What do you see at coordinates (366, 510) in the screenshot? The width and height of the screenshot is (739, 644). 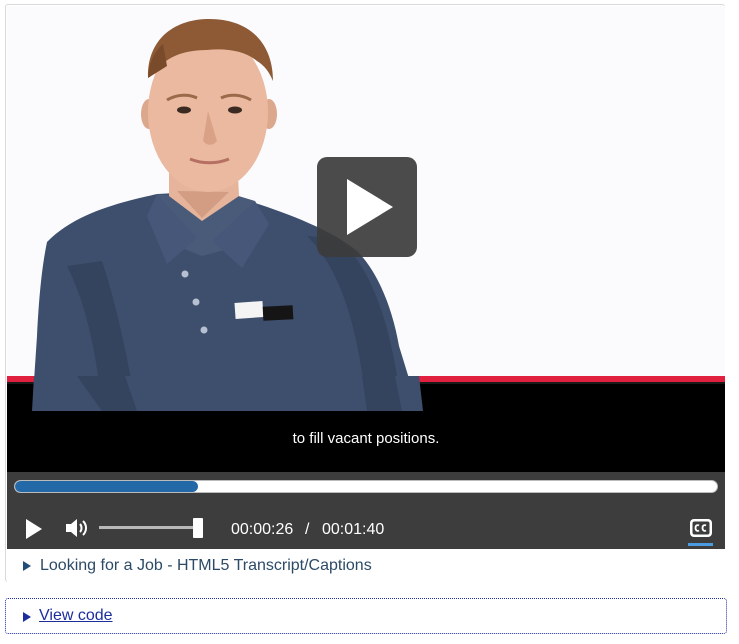 I see `player-controls: 00:00:26 / 00:01:40` at bounding box center [366, 510].